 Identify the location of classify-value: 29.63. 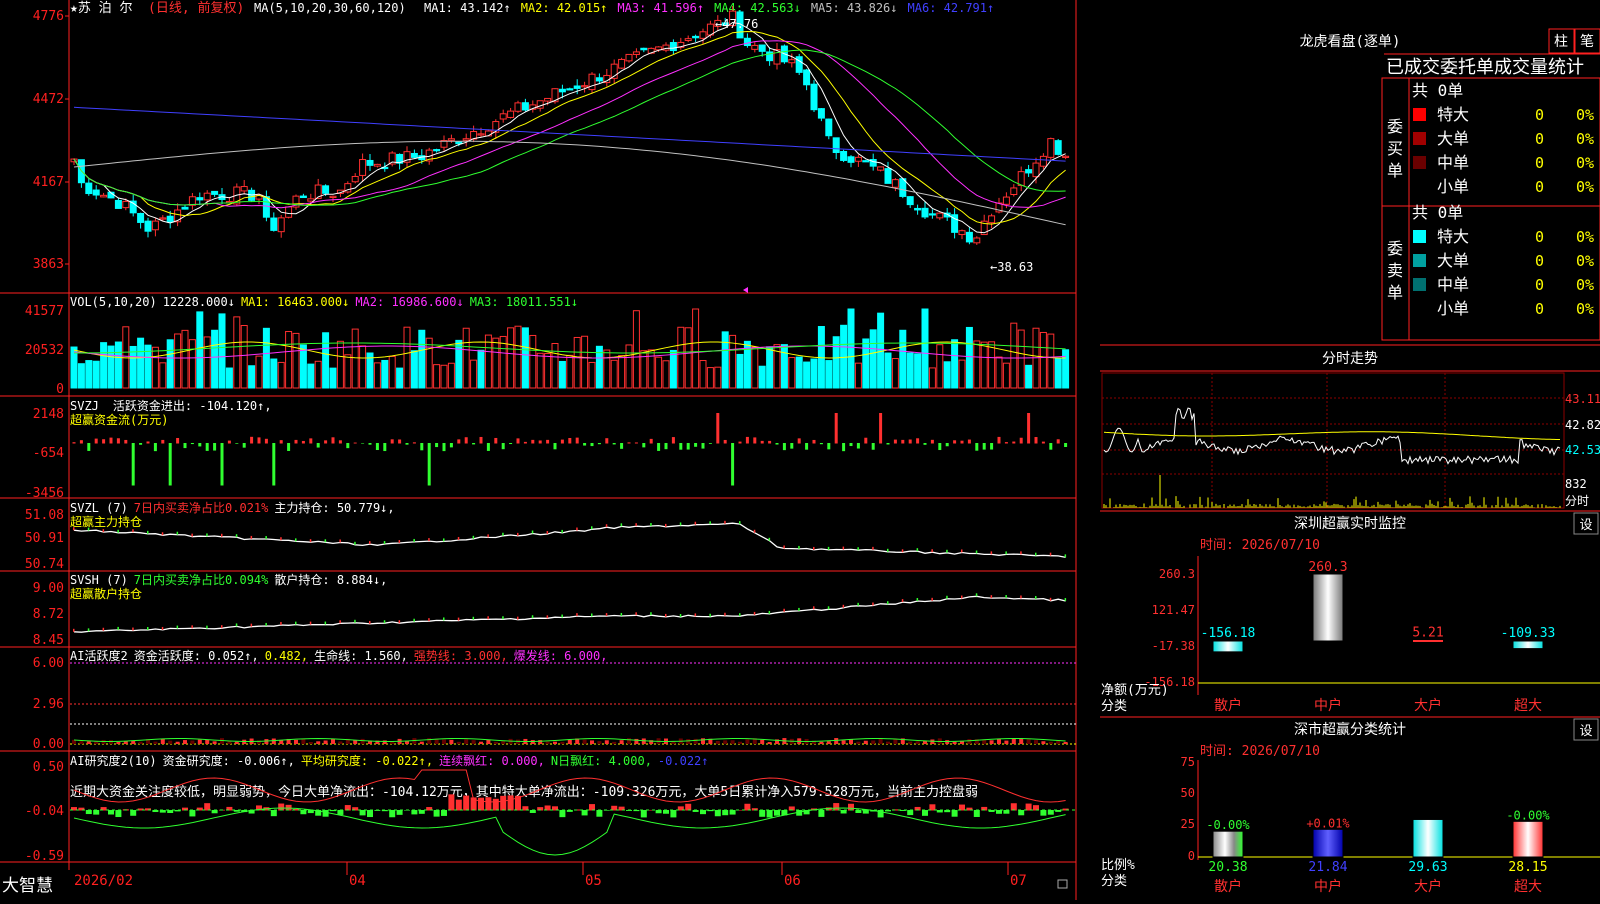
(1427, 867).